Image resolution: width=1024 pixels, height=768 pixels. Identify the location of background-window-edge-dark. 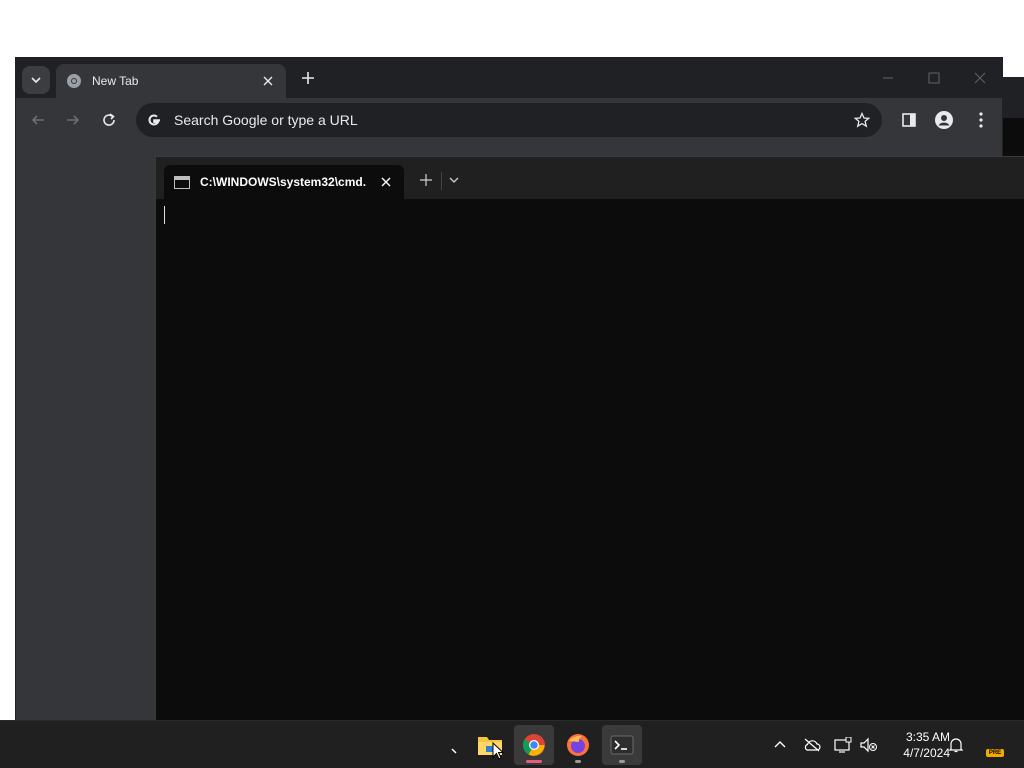
(1013, 137).